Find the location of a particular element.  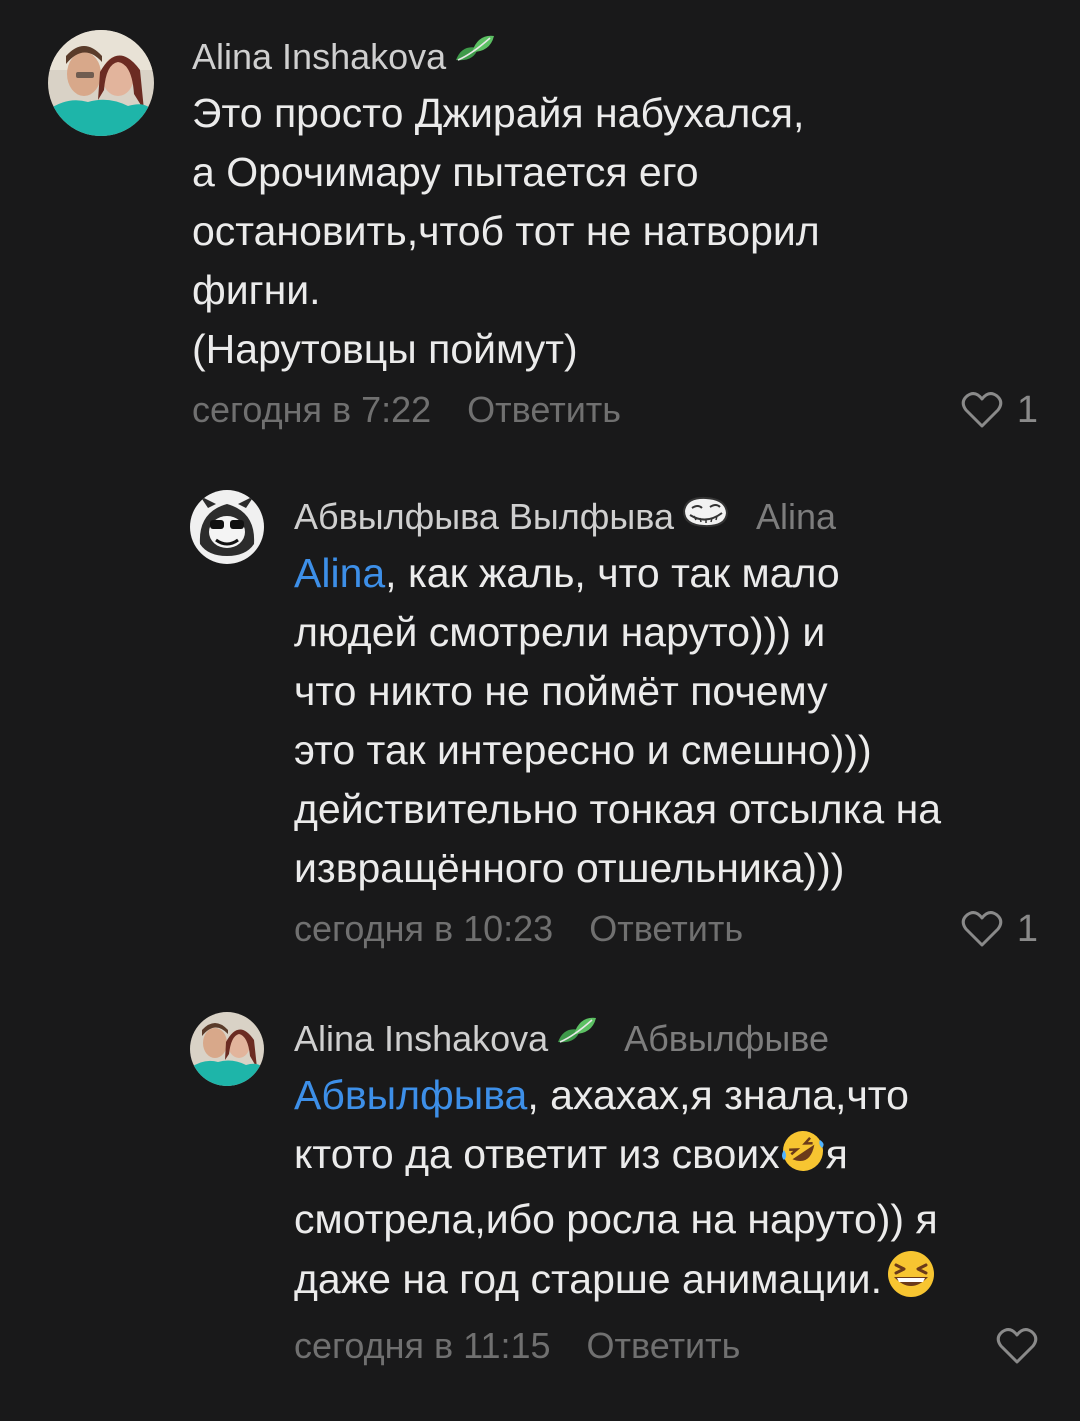

like-button is located at coordinates (1017, 1346).